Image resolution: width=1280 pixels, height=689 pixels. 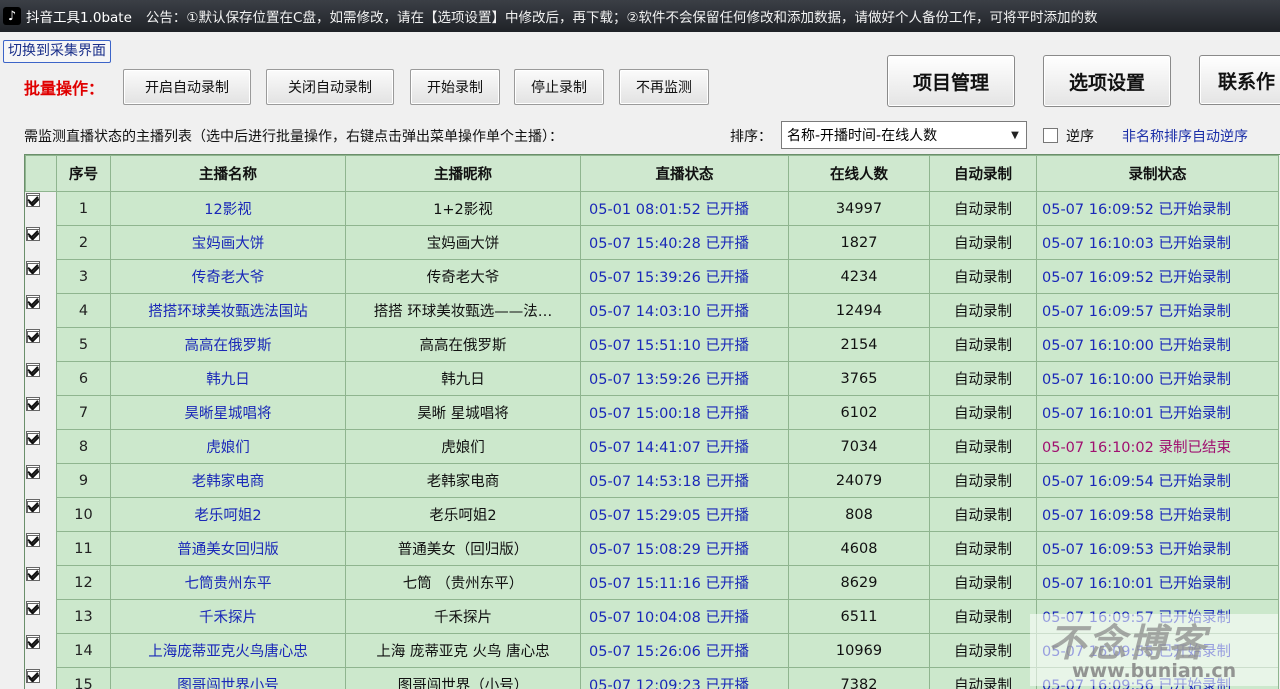 I want to click on start-record-button: 开始录制, so click(x=455, y=87).